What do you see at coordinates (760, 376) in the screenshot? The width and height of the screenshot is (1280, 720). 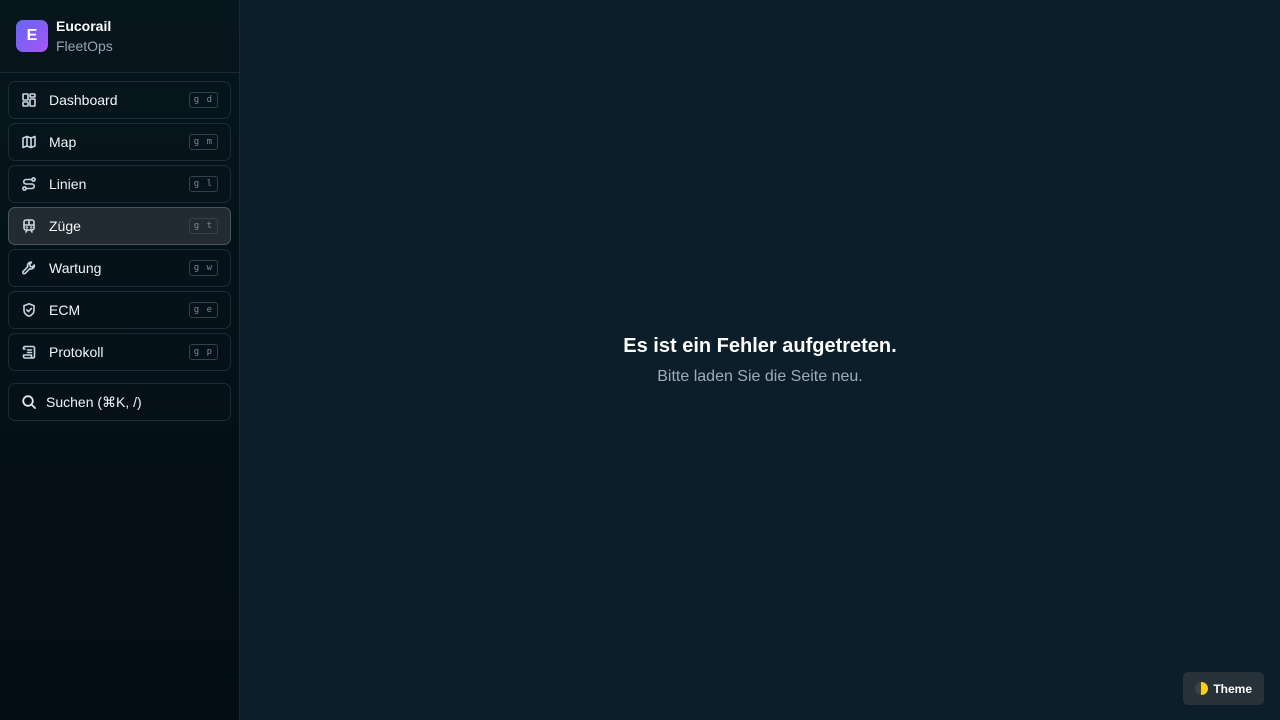 I see `error-subtitle: Bitte laden Sie die Seite neu.` at bounding box center [760, 376].